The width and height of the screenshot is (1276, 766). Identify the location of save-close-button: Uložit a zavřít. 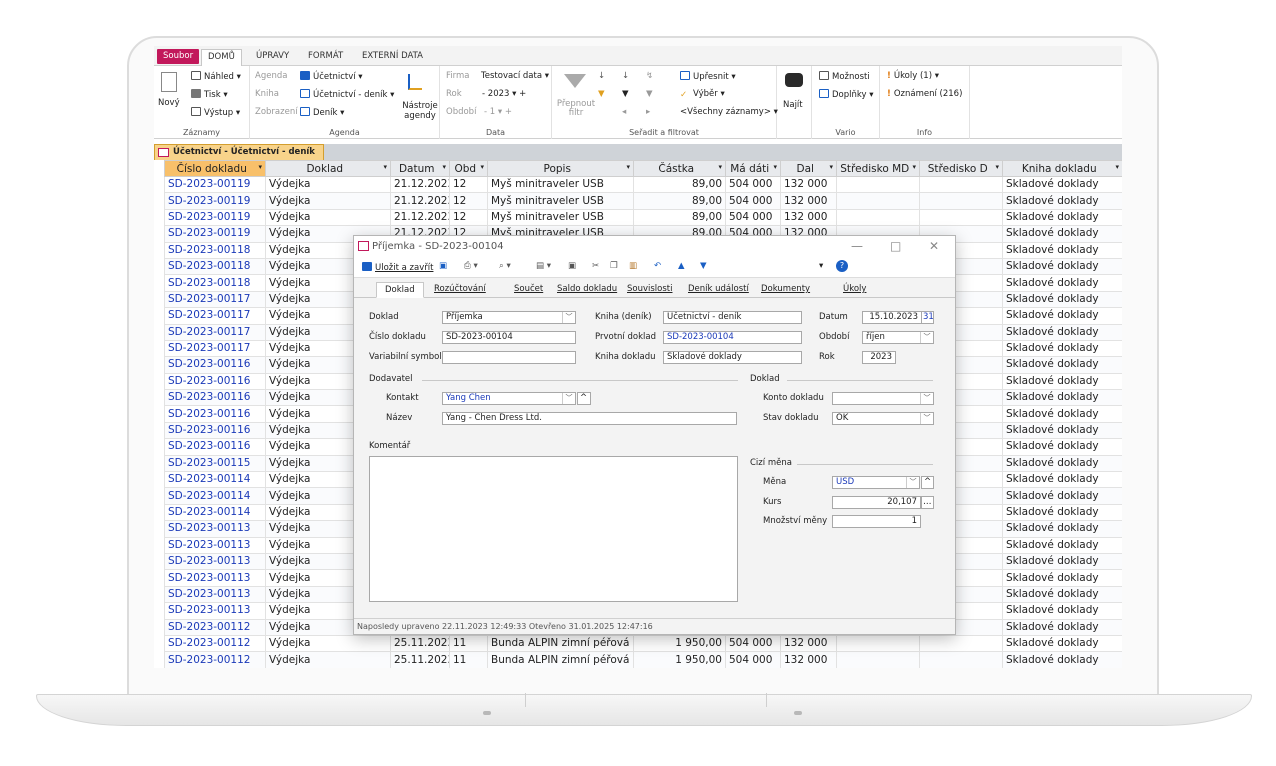
(397, 267).